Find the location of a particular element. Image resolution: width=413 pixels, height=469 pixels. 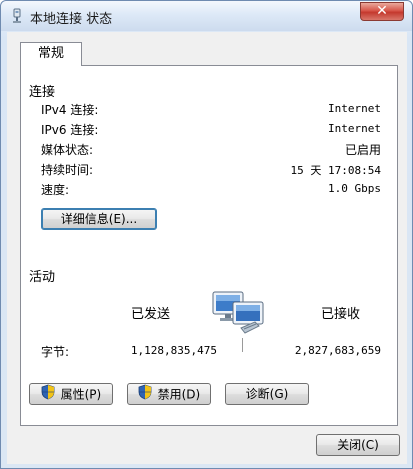

properties-button: 属性(P) is located at coordinates (71, 394).